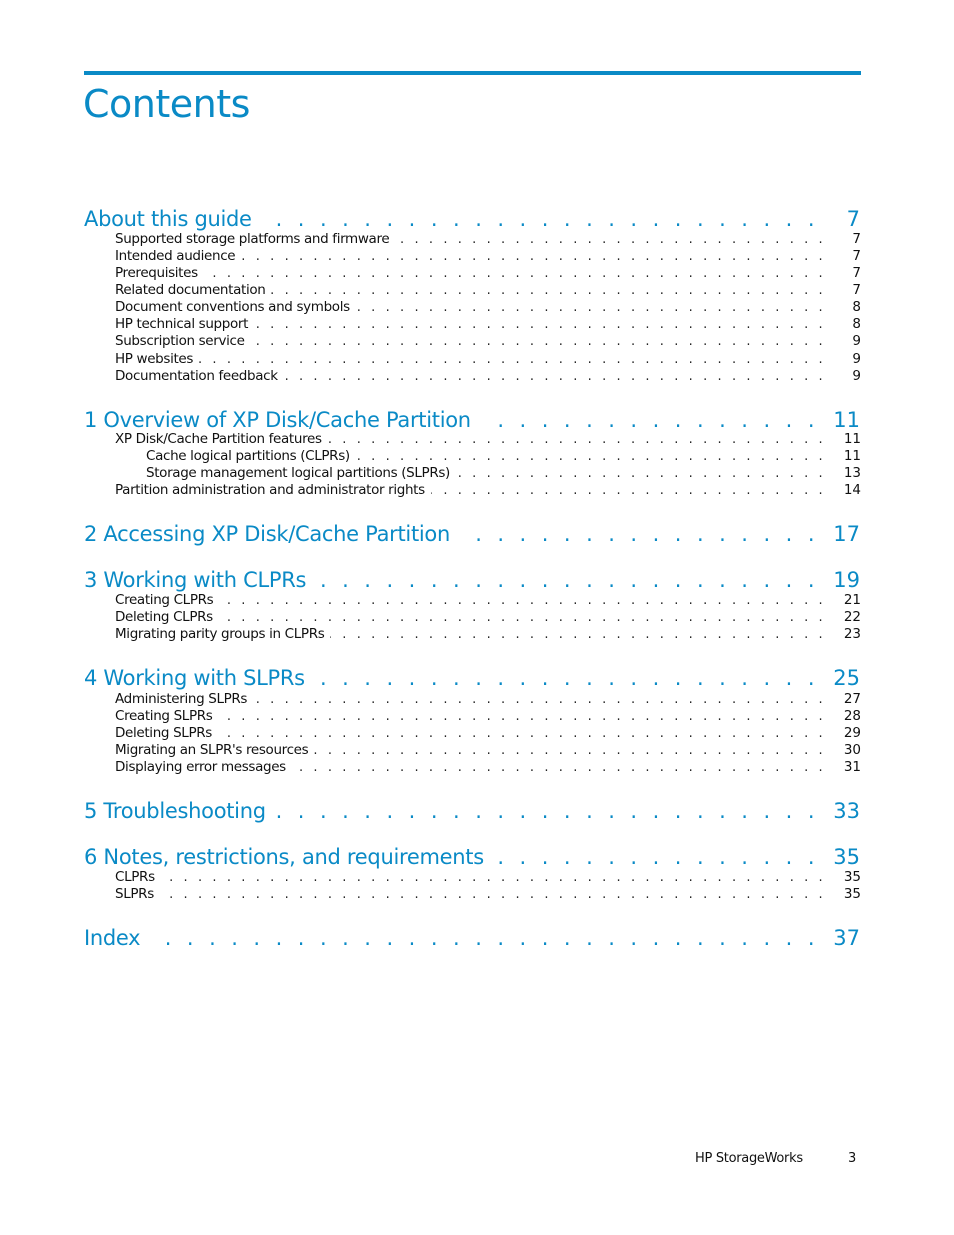 This screenshot has width=954, height=1235. Describe the element at coordinates (852, 600) in the screenshot. I see `toc-entry-page-number: 21` at that location.